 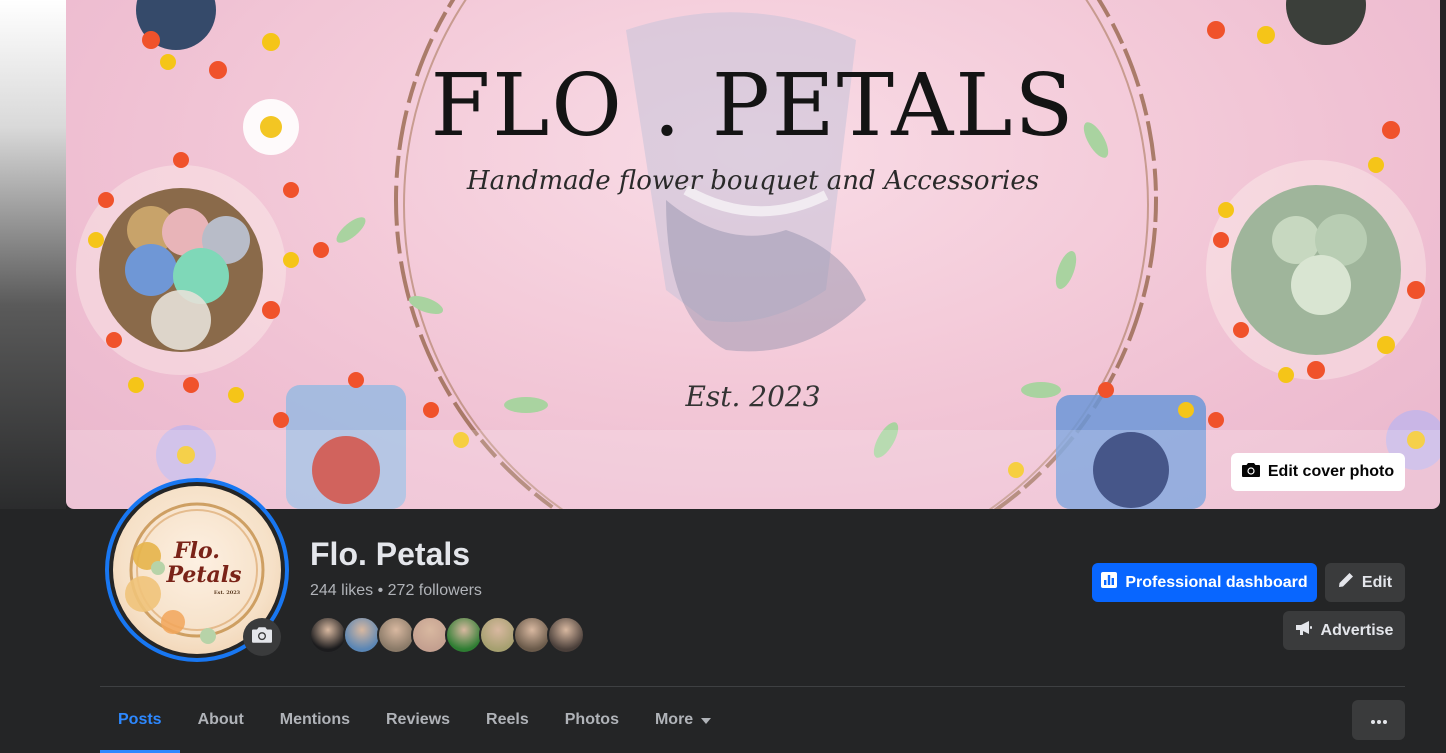 What do you see at coordinates (1331, 471) in the screenshot?
I see `edit-cover-photo-label: Edit cover photo` at bounding box center [1331, 471].